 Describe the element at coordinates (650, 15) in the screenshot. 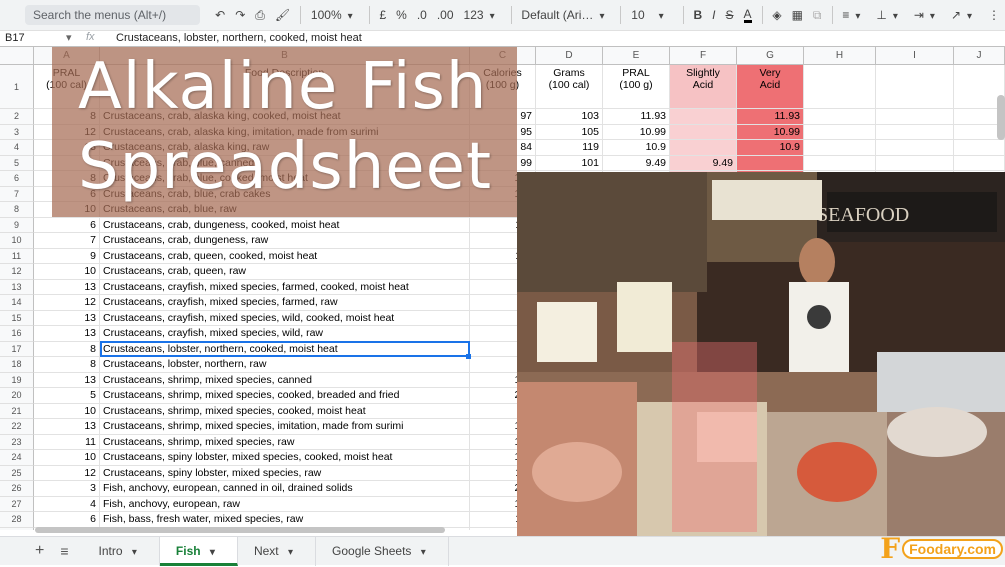

I see `font-size-select: 10 ▾` at that location.